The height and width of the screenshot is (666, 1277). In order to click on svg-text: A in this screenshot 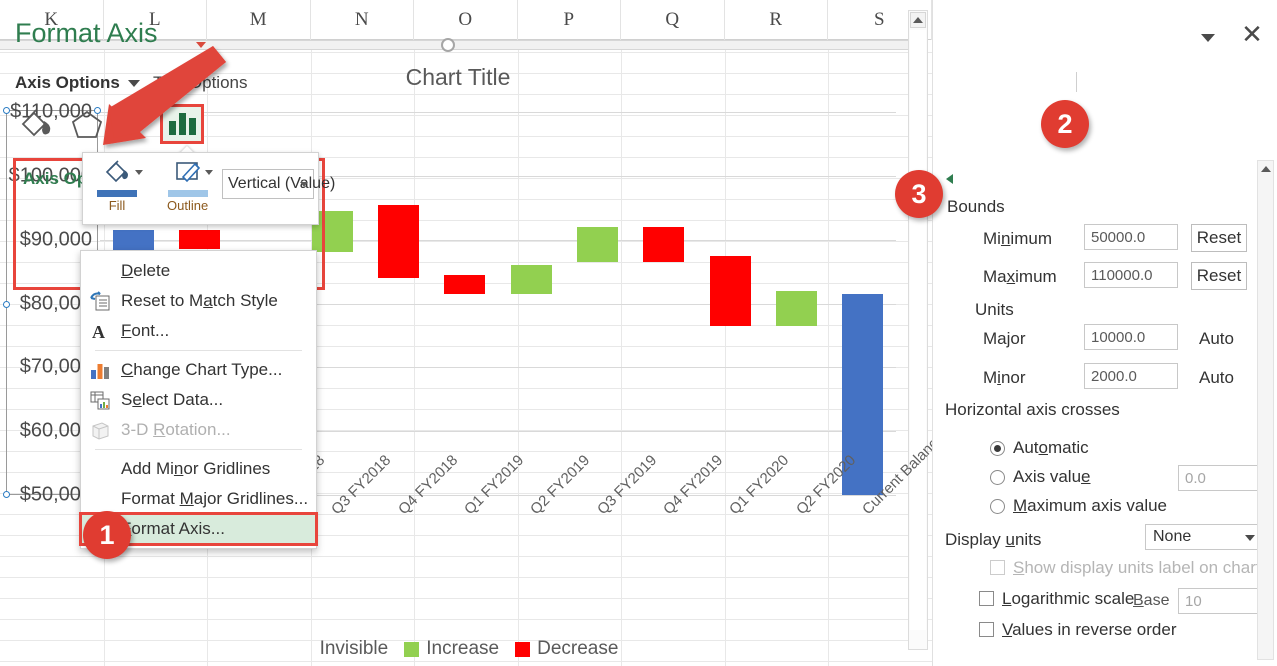, I will do `click(98, 332)`.